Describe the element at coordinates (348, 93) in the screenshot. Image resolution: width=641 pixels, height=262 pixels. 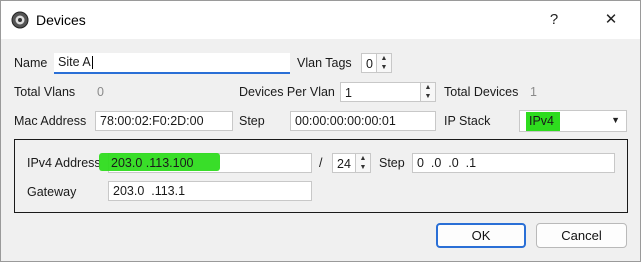
I see `devices-per-vlan-value: 1` at that location.